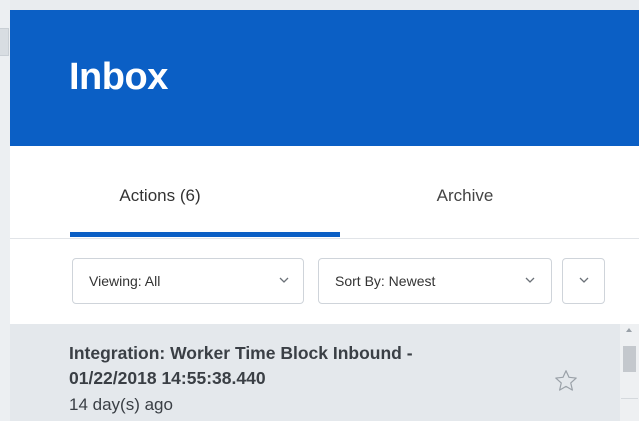 This screenshot has height=421, width=639. I want to click on inbox-item-age: 14 day(s) ago, so click(121, 404).